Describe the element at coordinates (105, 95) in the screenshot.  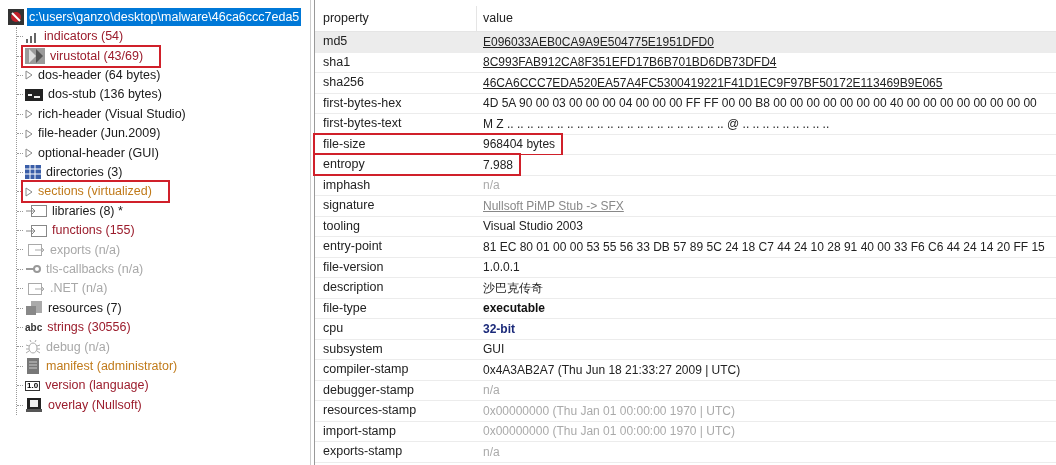
I see `tree-item-label: dos-stub (136 bytes)` at that location.